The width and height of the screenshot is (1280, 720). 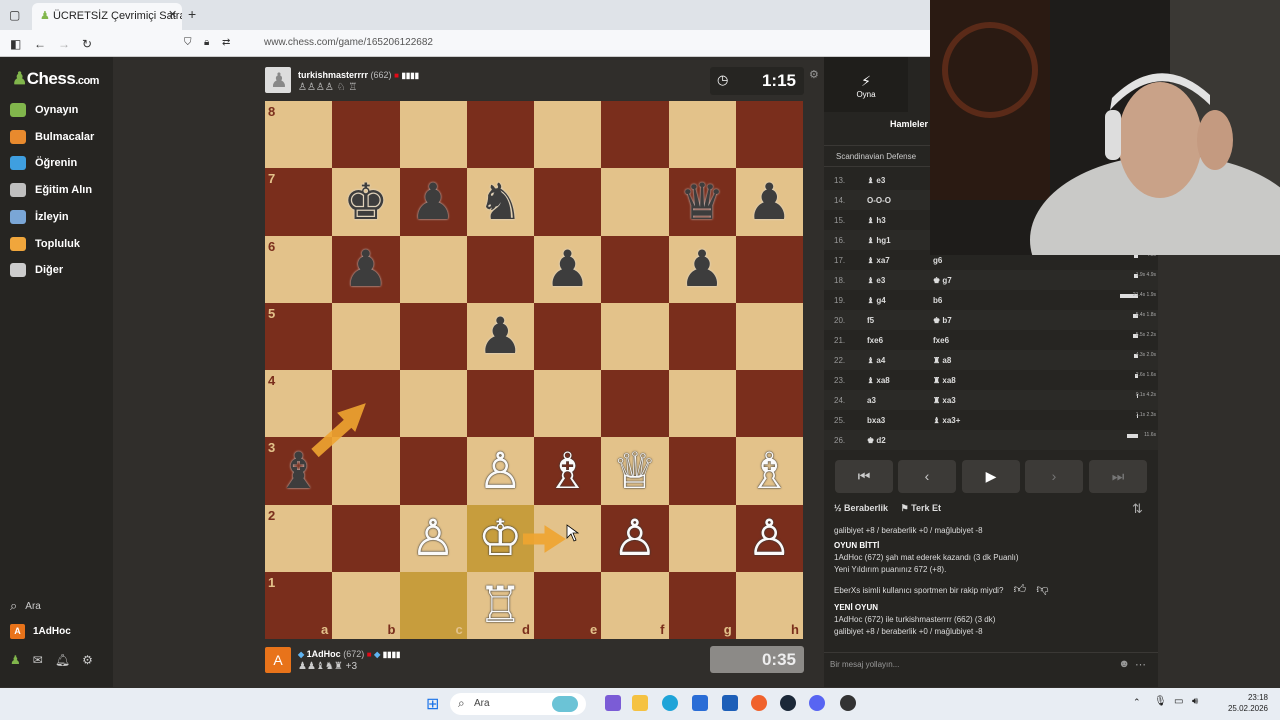 I want to click on square-h6, so click(x=769, y=269).